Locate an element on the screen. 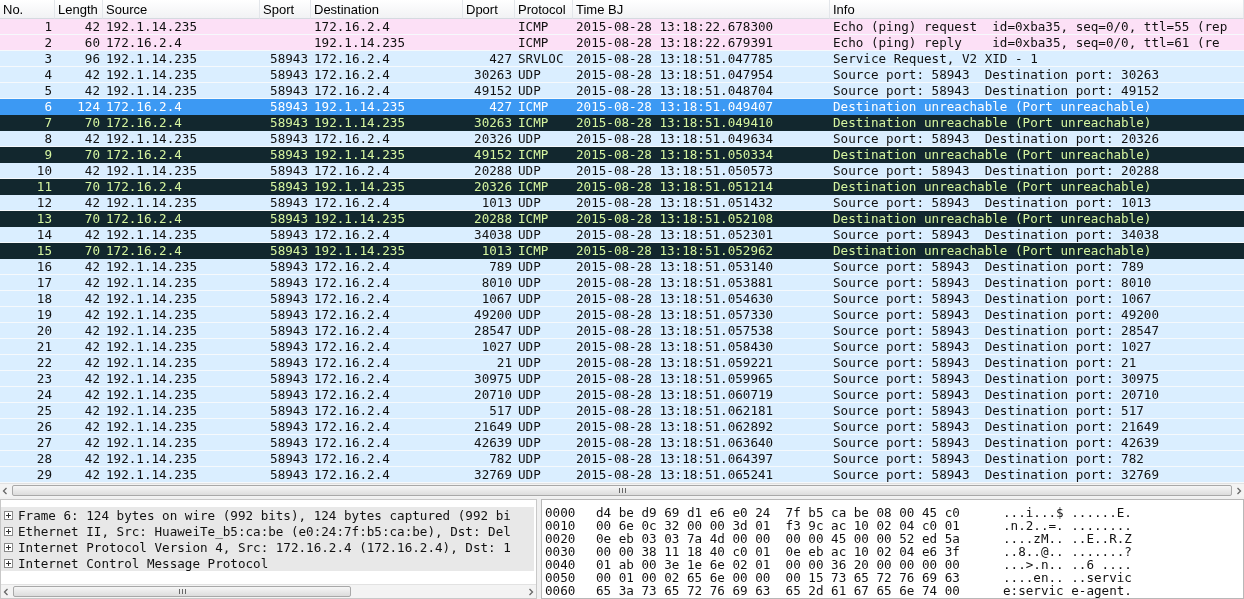 The image size is (1244, 599). table-cell-text: ICMP is located at coordinates (533, 26).